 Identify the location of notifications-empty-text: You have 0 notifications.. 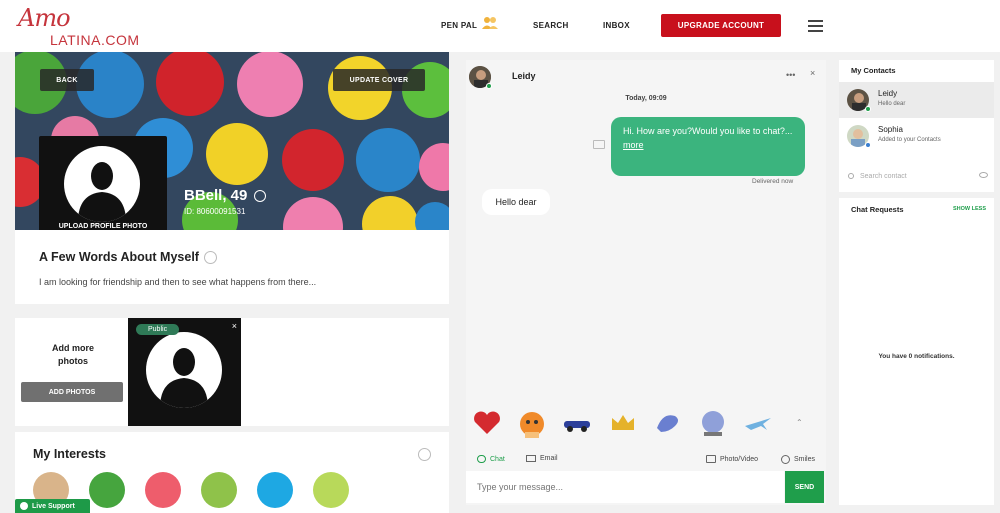
(916, 356).